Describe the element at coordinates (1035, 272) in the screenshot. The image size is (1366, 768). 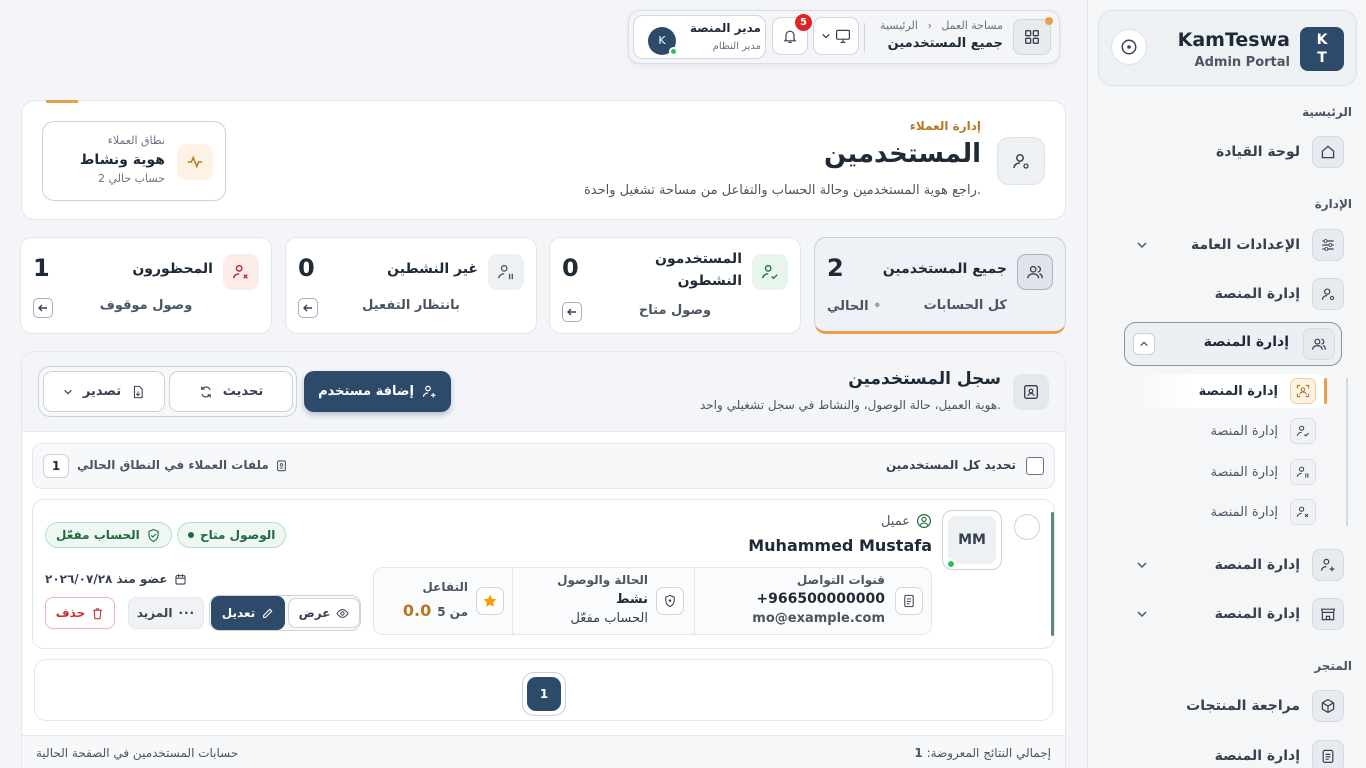
I see `users-icon` at that location.